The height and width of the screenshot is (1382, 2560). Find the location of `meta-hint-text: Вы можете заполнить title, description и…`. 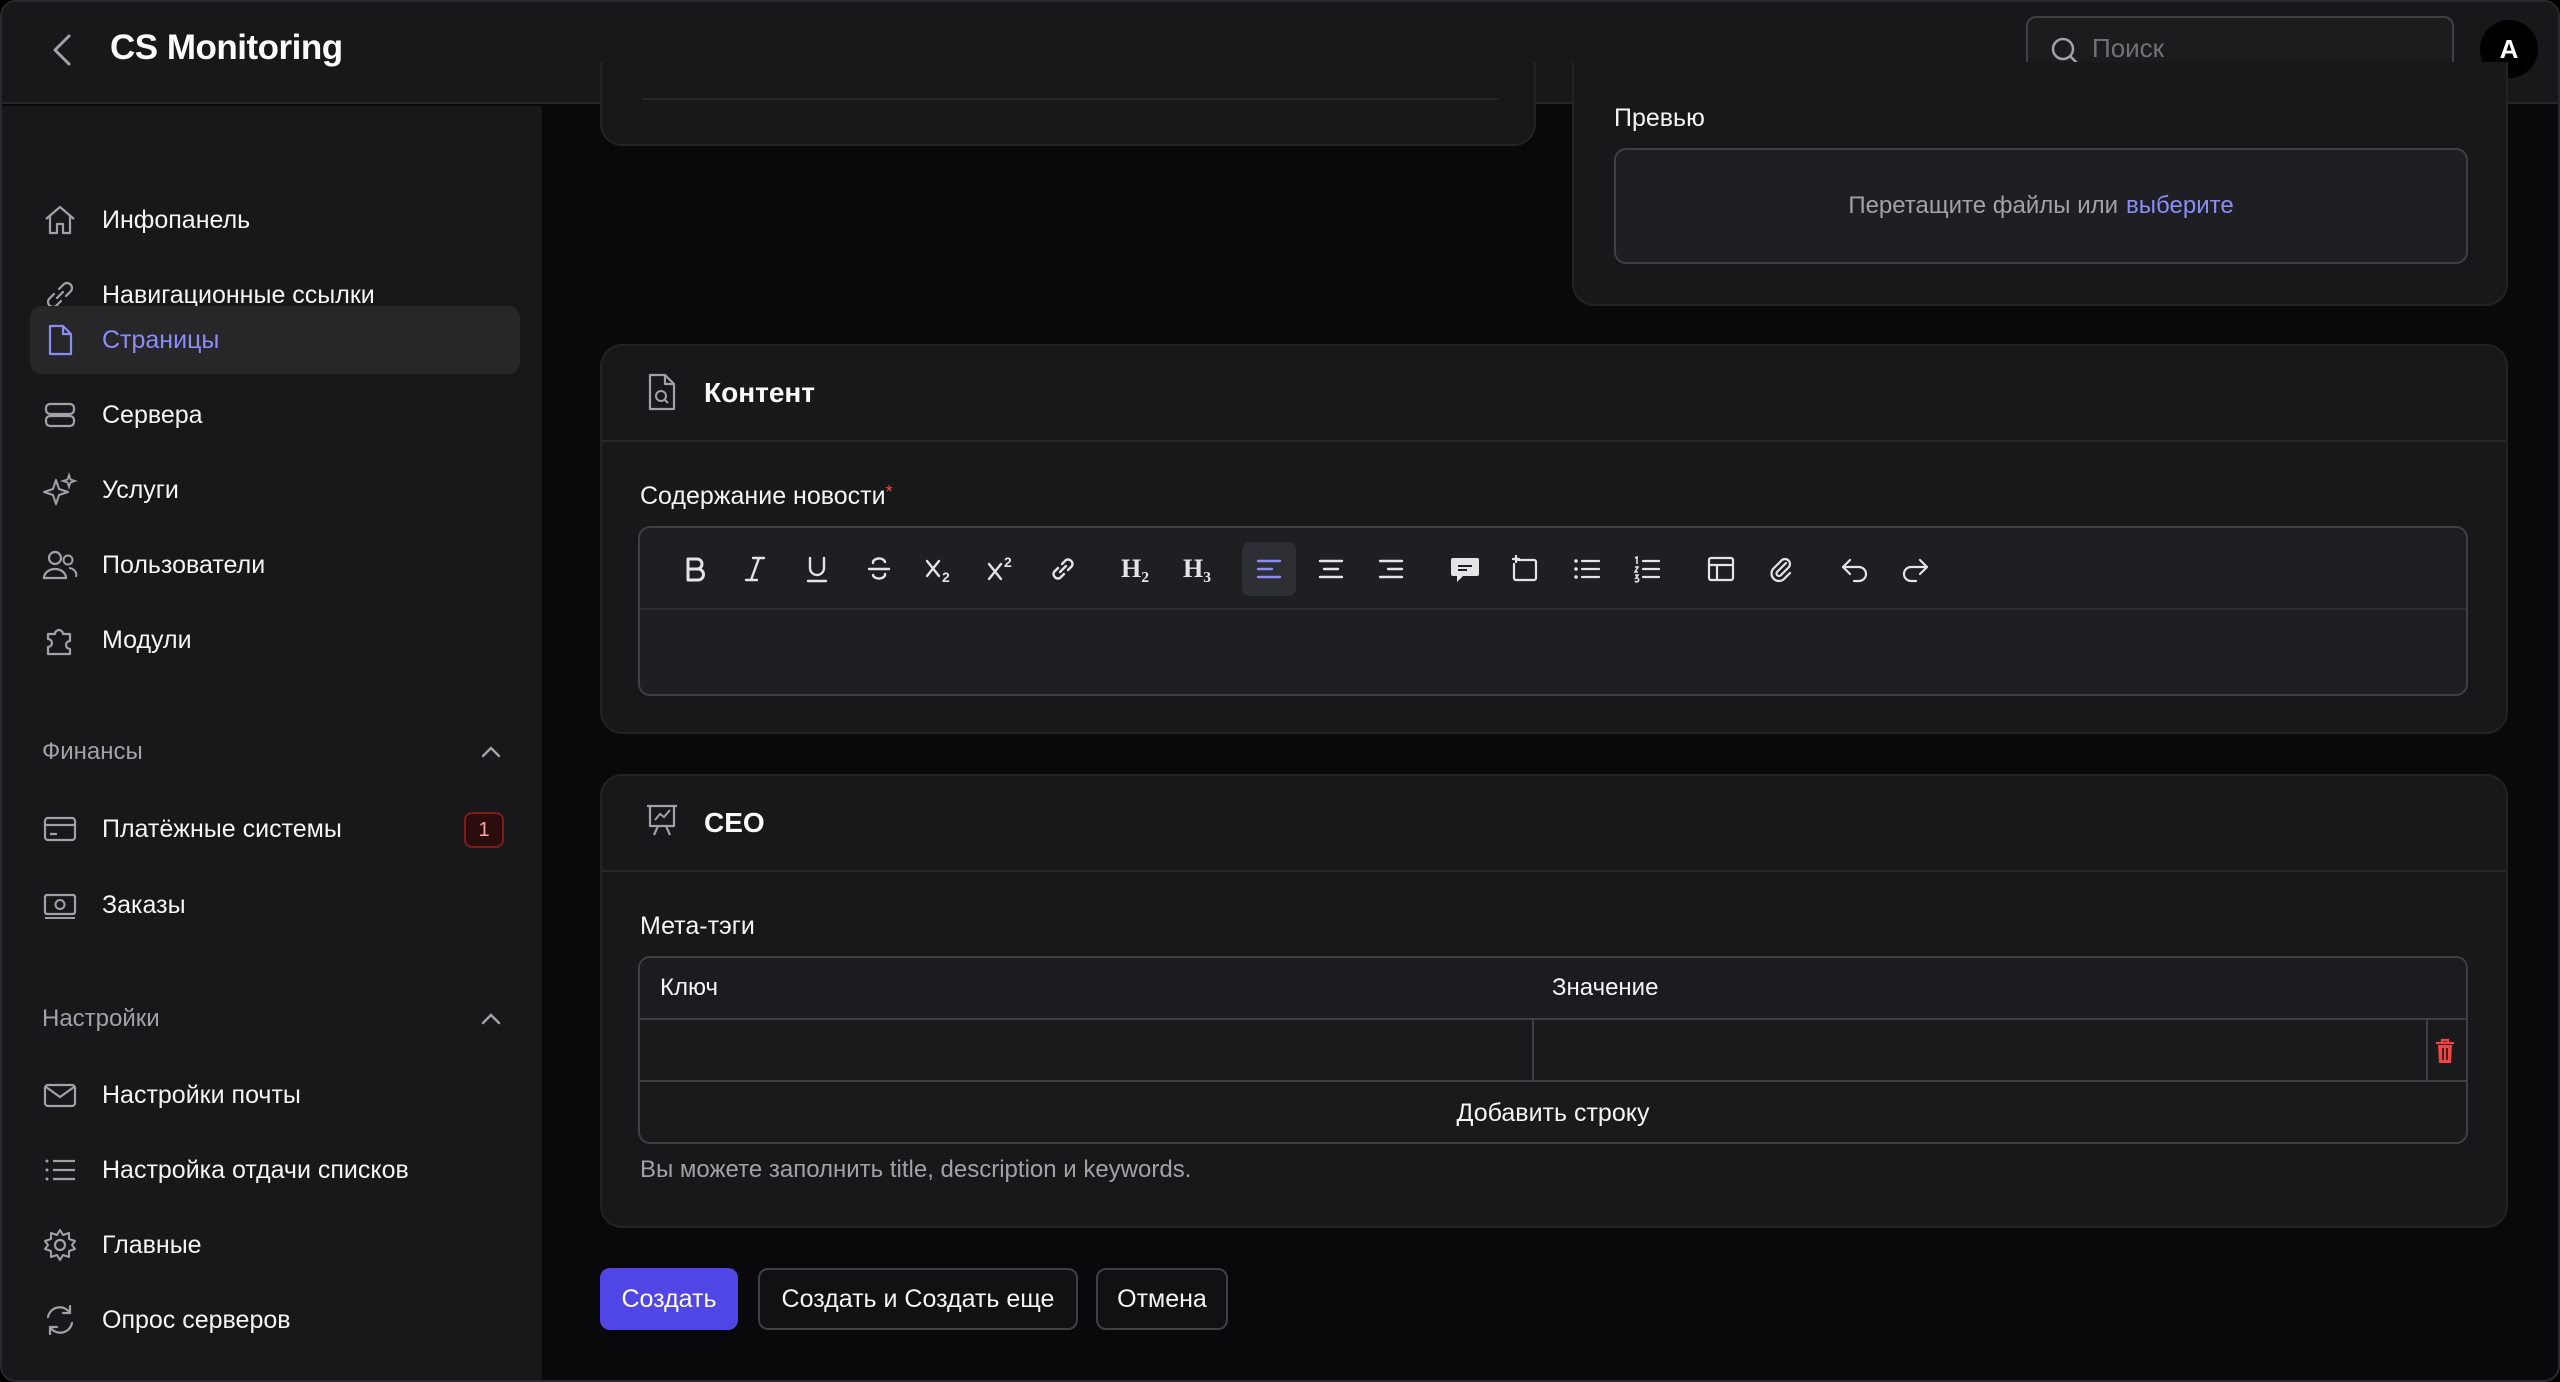

meta-hint-text: Вы можете заполнить title, description и… is located at coordinates (916, 1169).